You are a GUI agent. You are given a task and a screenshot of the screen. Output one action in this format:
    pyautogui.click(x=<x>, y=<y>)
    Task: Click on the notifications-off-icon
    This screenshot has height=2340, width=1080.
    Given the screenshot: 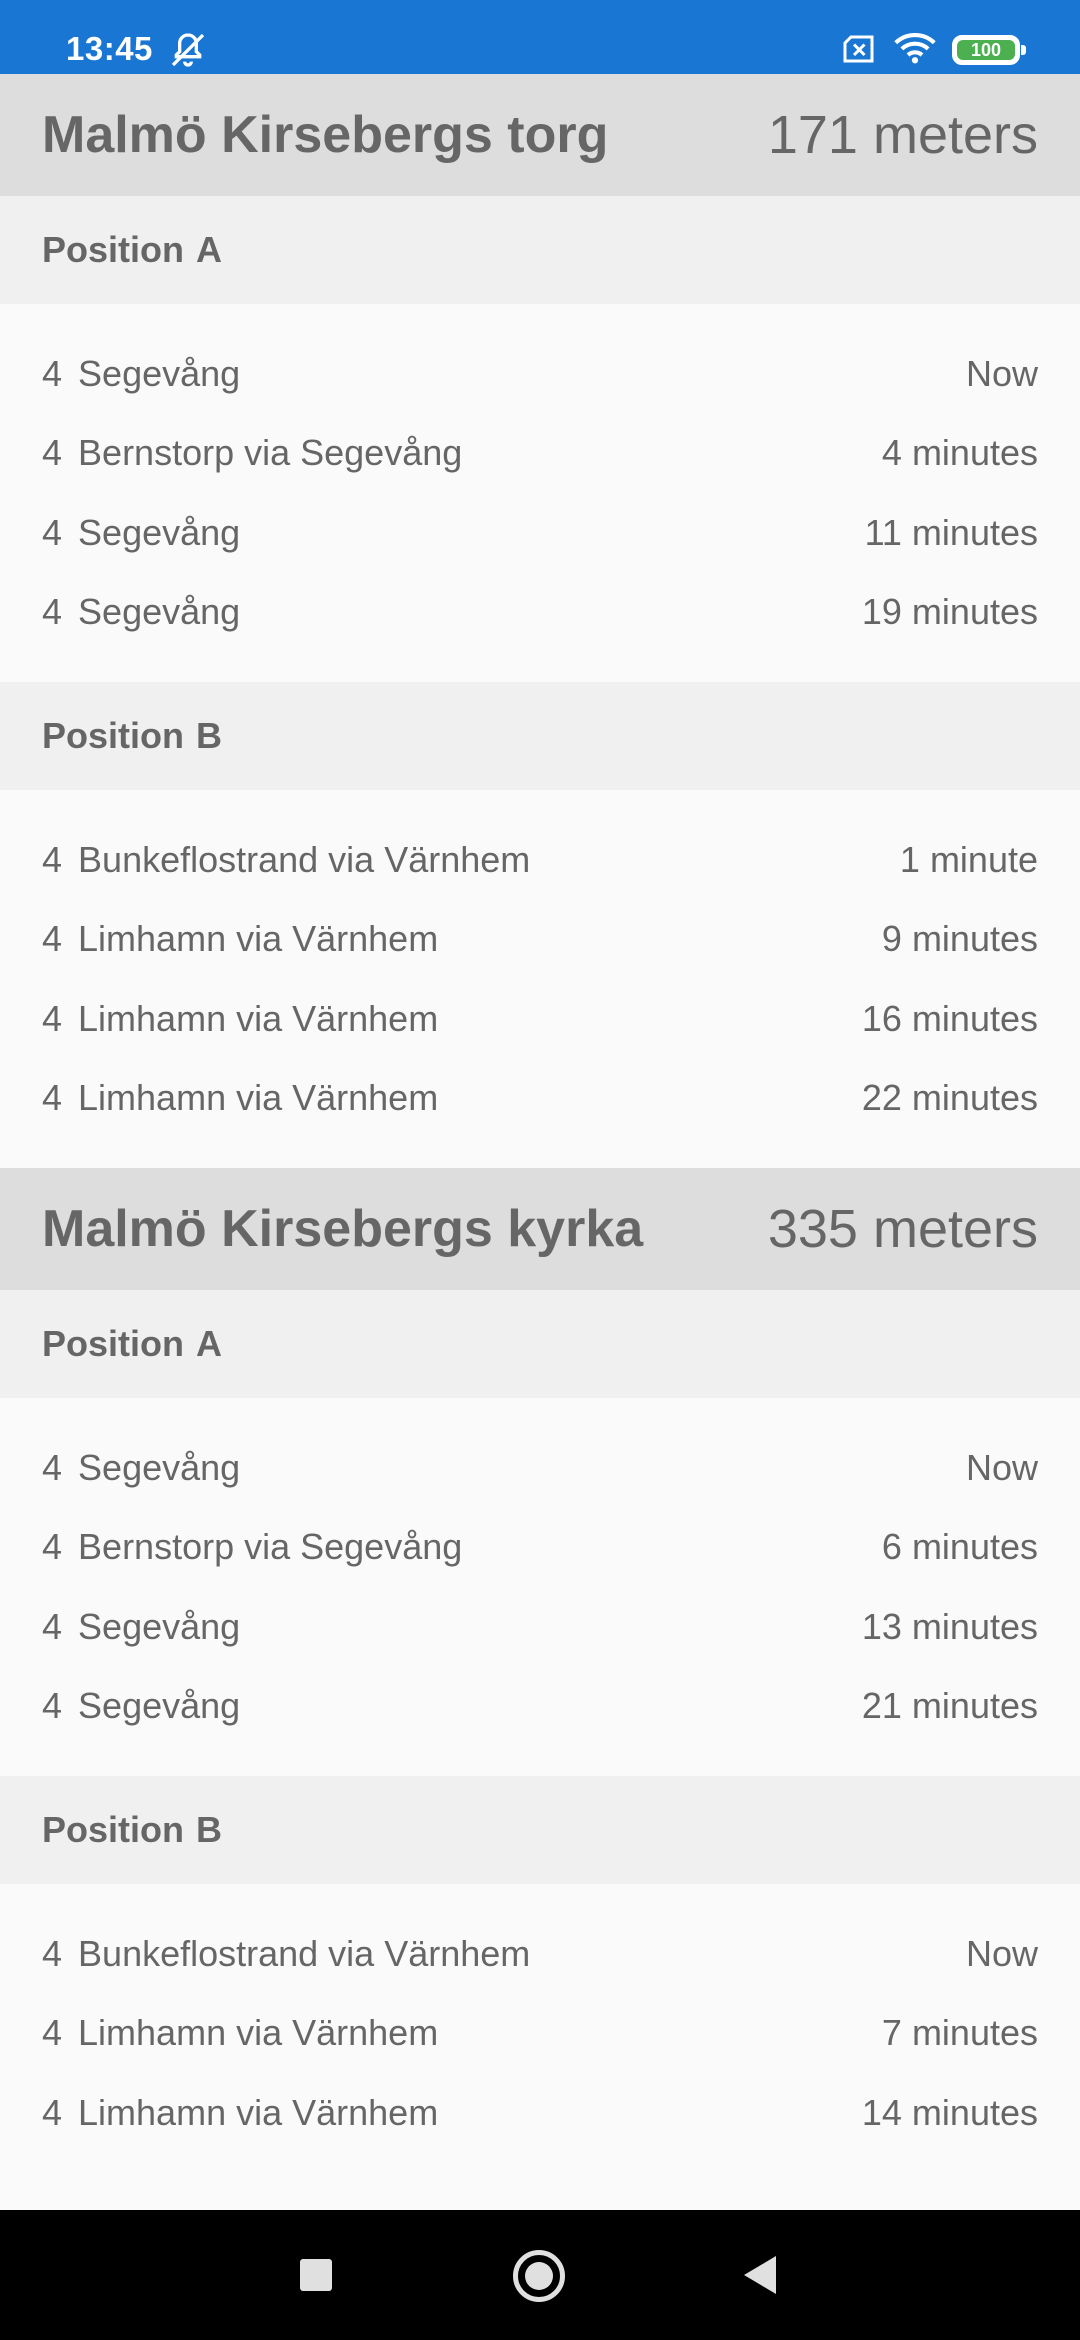 What is the action you would take?
    pyautogui.click(x=188, y=50)
    